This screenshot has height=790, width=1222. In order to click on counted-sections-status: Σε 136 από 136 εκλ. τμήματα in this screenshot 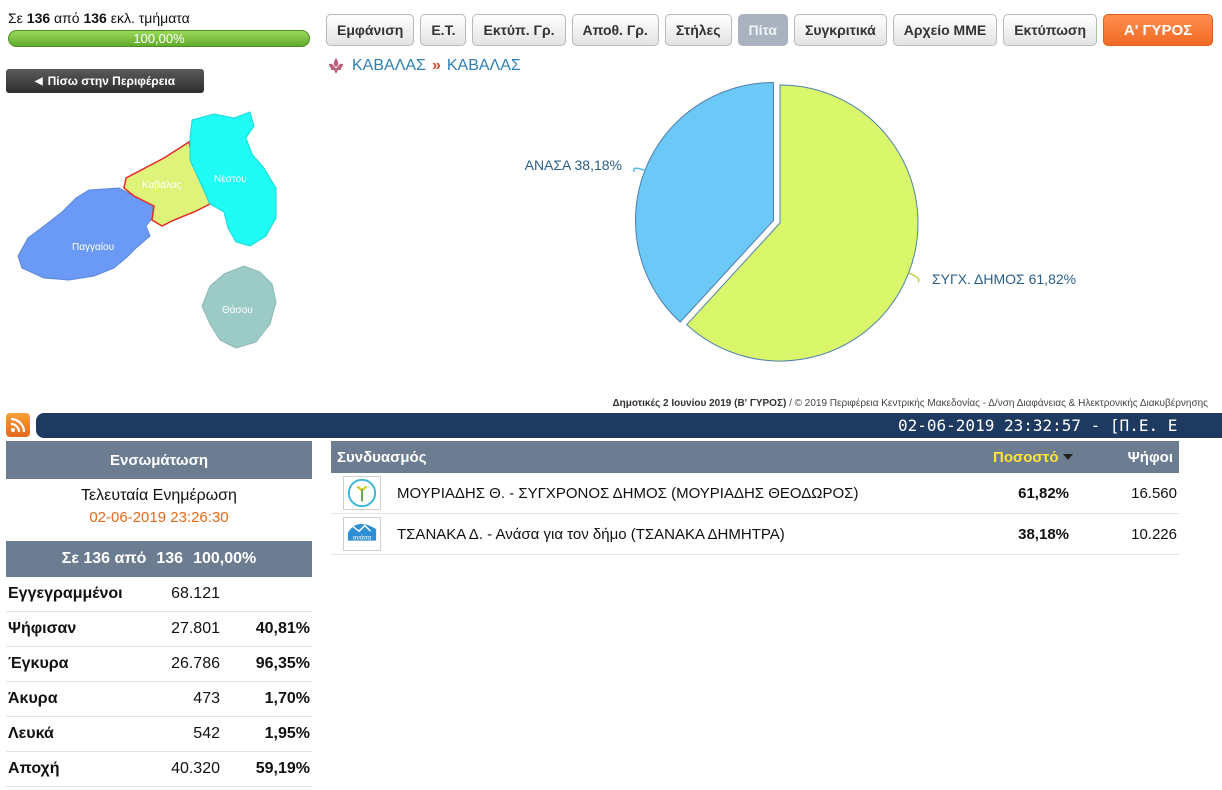, I will do `click(99, 18)`.